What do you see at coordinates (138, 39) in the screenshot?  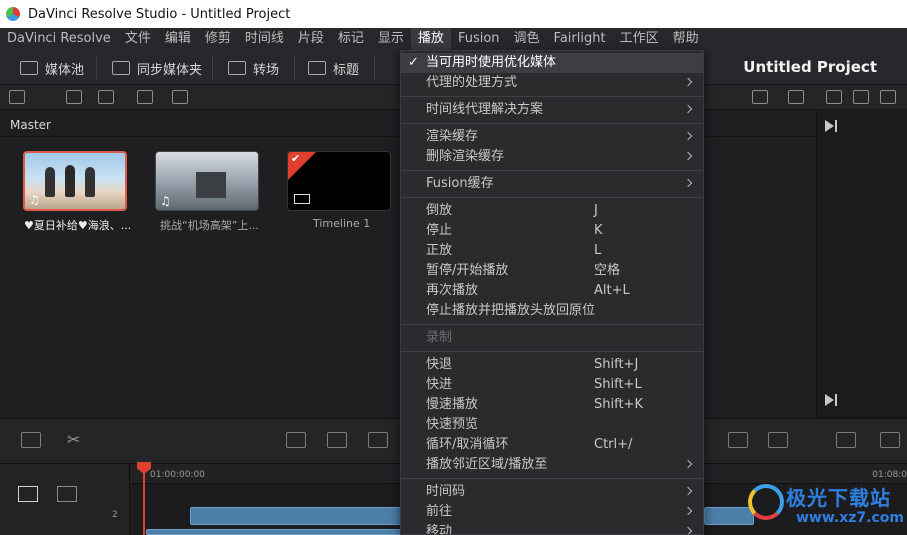 I see `menu-file: 文件` at bounding box center [138, 39].